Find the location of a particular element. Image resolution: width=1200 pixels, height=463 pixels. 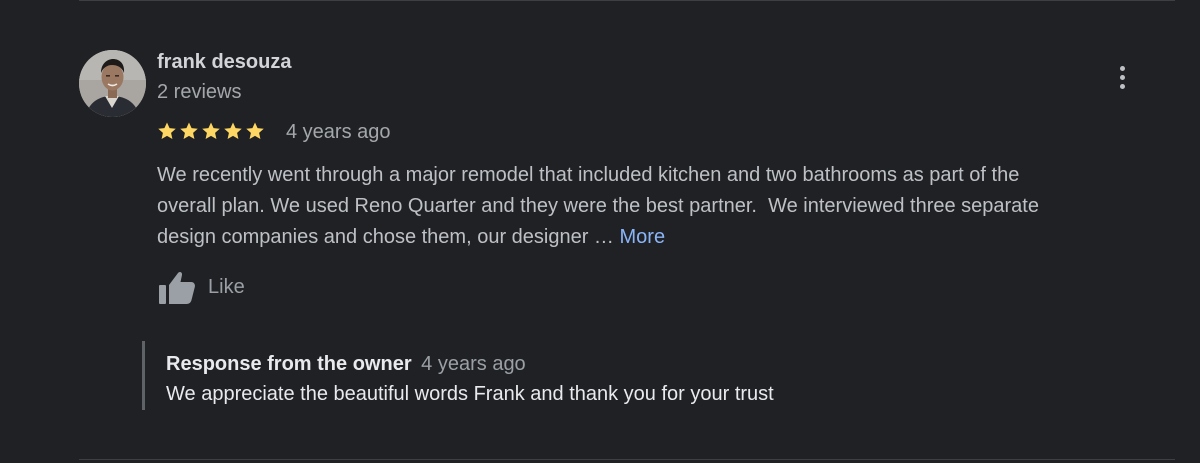

star-rating is located at coordinates (211, 131).